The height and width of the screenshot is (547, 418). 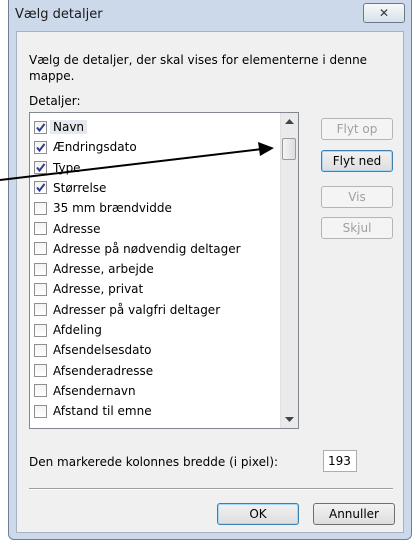 I want to click on cancel-button: Annuller, so click(x=354, y=514).